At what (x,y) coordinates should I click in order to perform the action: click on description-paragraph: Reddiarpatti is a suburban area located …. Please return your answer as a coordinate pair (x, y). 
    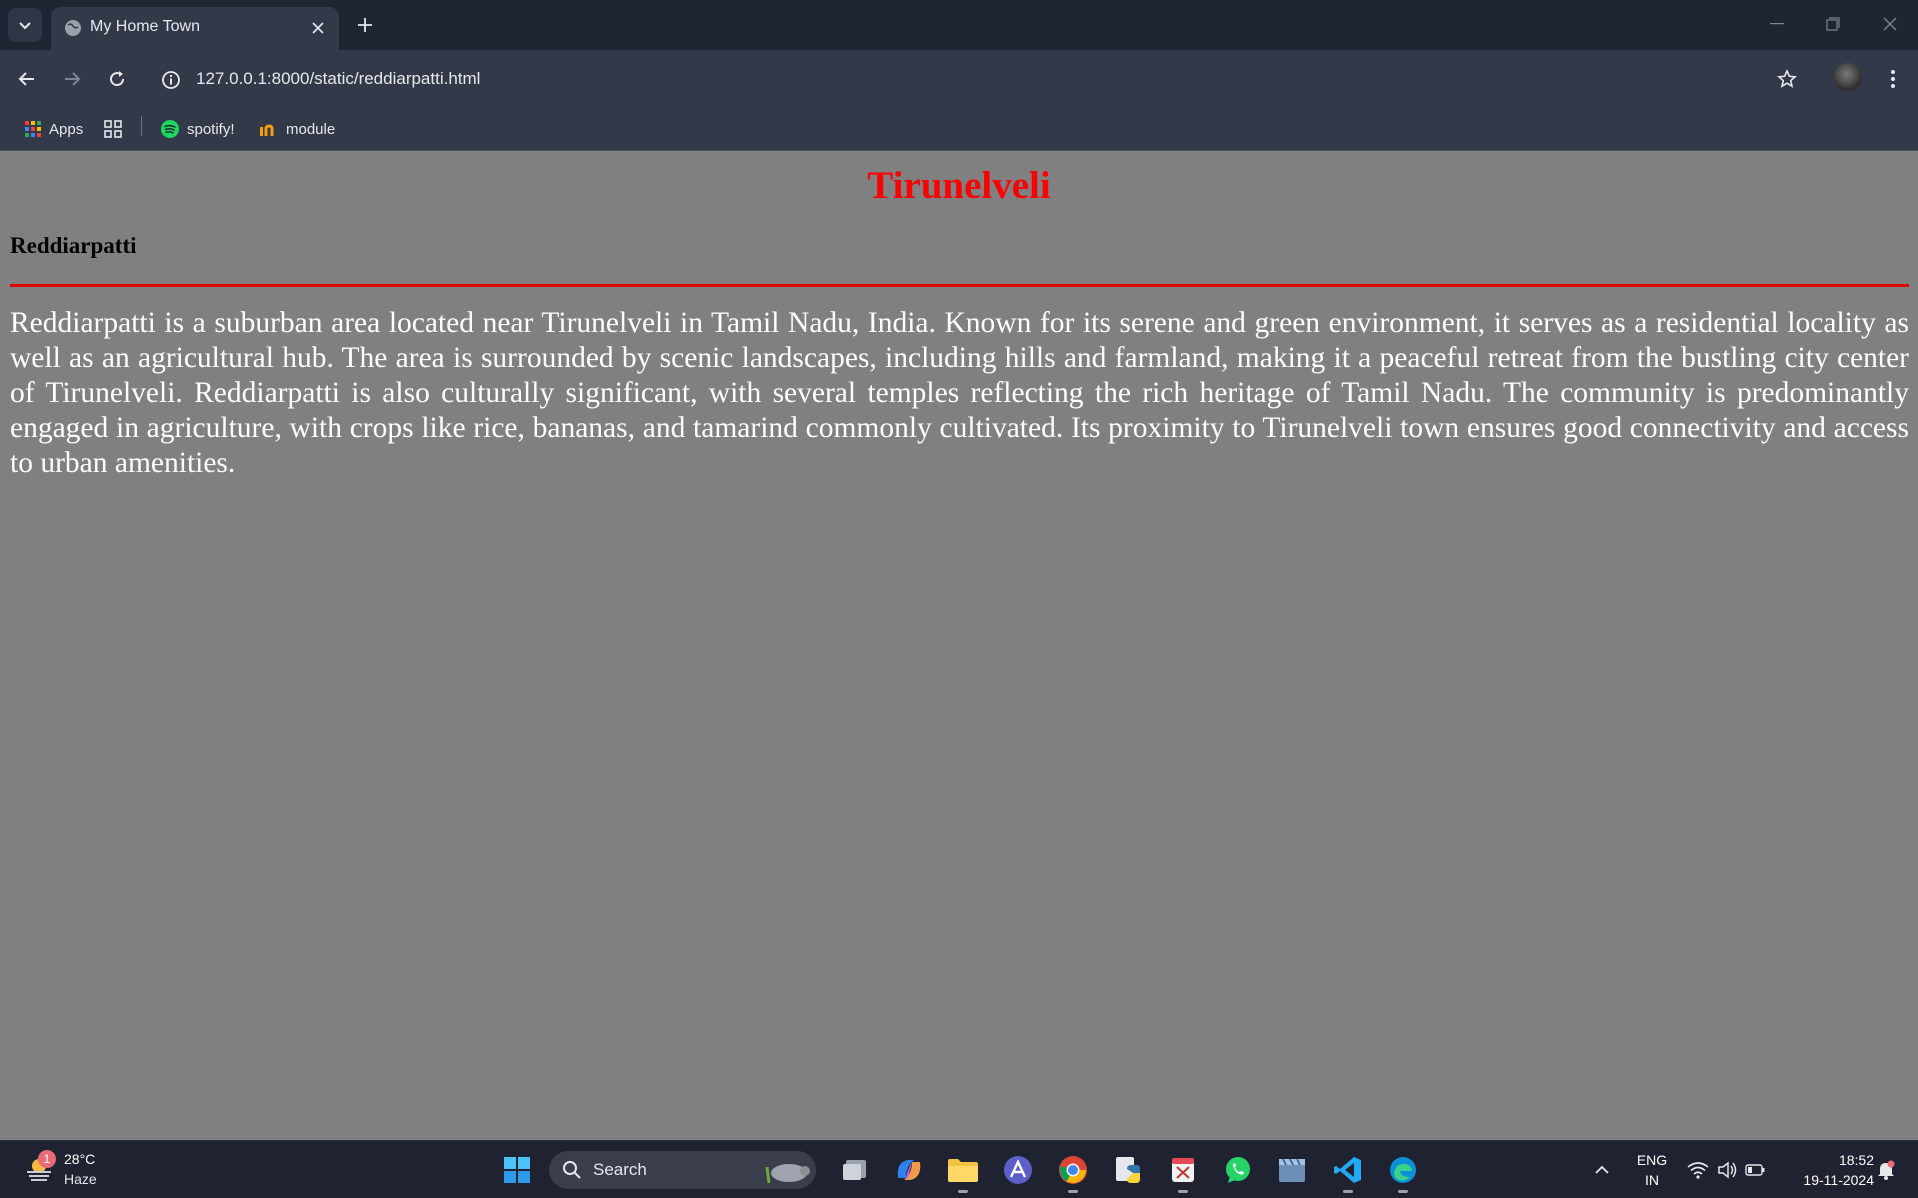
    Looking at the image, I should click on (959, 393).